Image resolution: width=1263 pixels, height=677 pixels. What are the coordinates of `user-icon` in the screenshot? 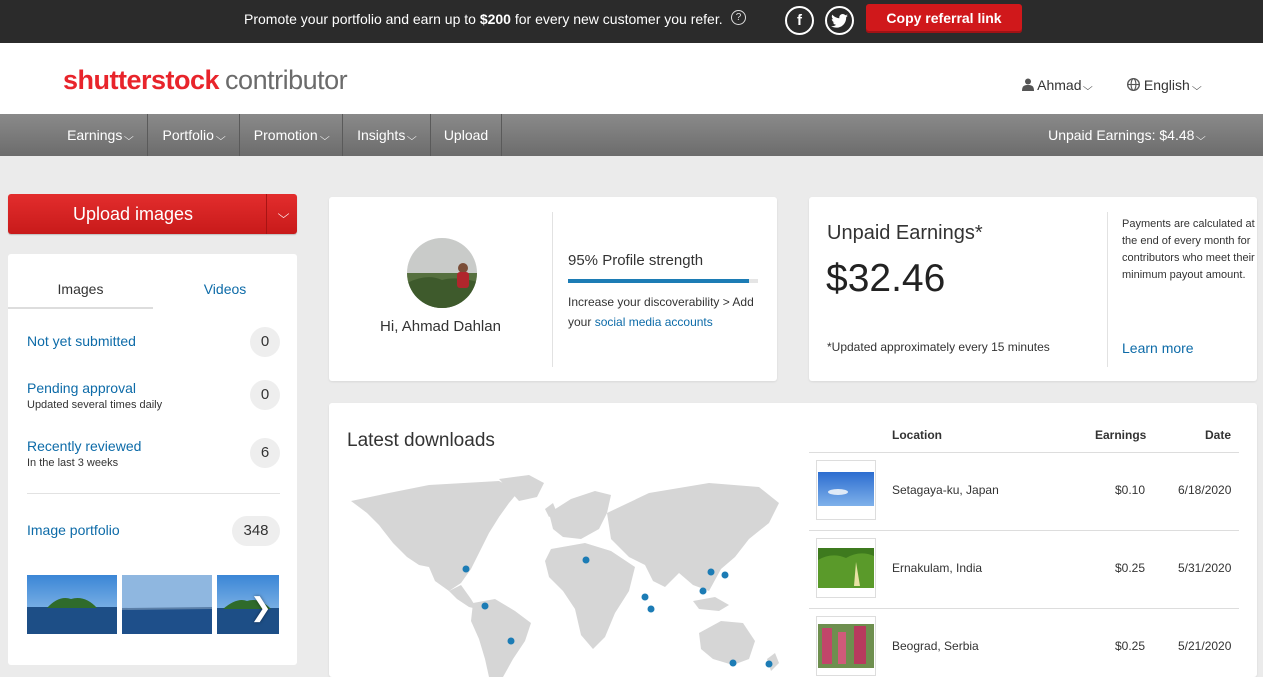 It's located at (1028, 84).